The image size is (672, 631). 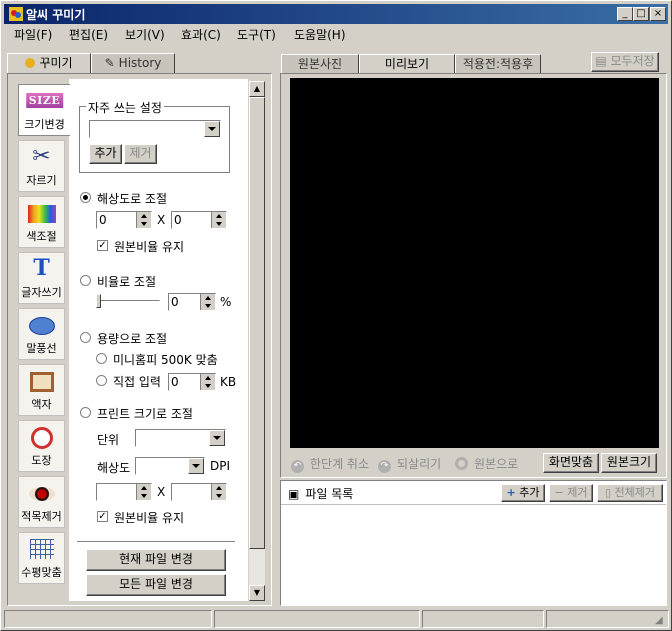 What do you see at coordinates (124, 492) in the screenshot?
I see `print-width-stepper` at bounding box center [124, 492].